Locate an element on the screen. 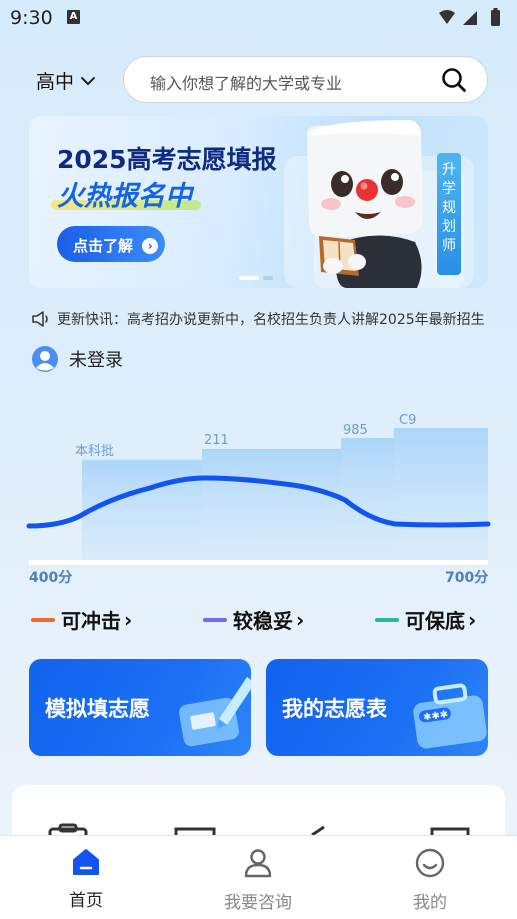 The width and height of the screenshot is (517, 919). bottom-tab-bar: 首页 我要咨询 我的 is located at coordinates (258, 877).